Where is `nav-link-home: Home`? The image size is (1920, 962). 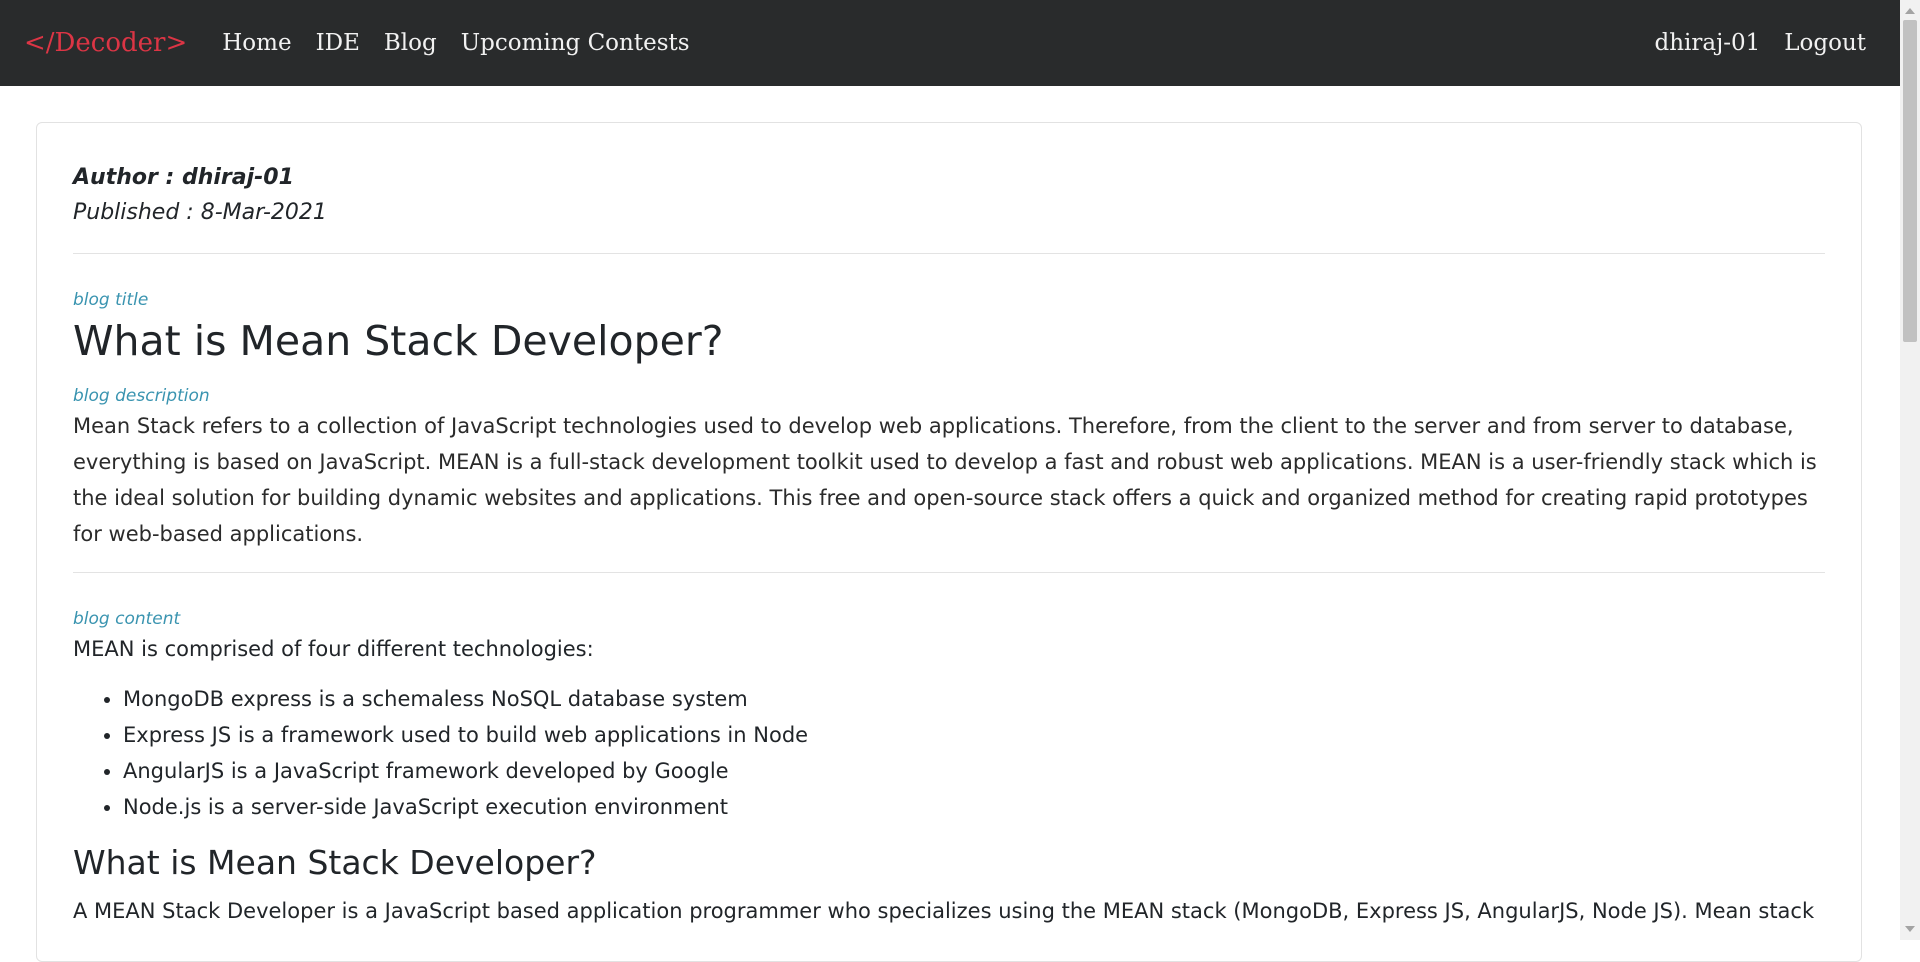
nav-link-home: Home is located at coordinates (256, 43).